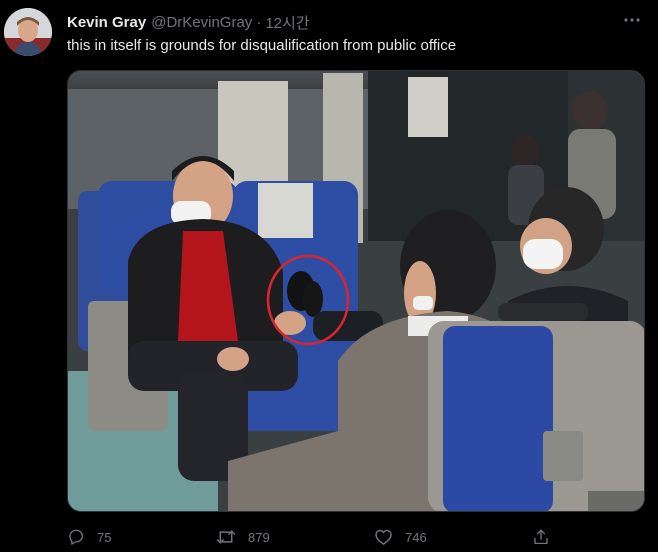 Image resolution: width=658 pixels, height=552 pixels. I want to click on more-options-button, so click(632, 20).